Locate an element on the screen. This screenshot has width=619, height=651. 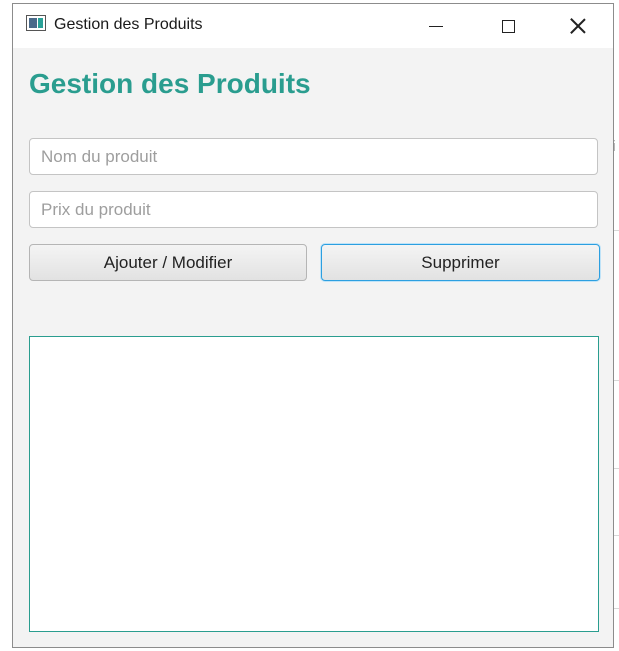
minimize-button is located at coordinates (436, 26).